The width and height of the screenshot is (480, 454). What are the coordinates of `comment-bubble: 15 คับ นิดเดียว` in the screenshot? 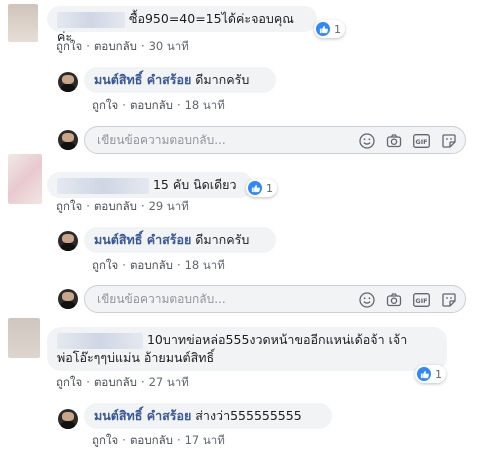 It's located at (150, 185).